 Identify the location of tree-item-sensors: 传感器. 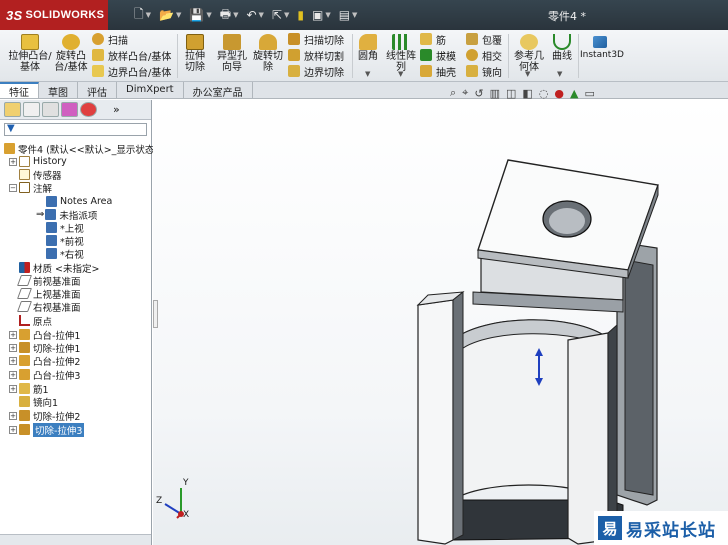
(40, 175).